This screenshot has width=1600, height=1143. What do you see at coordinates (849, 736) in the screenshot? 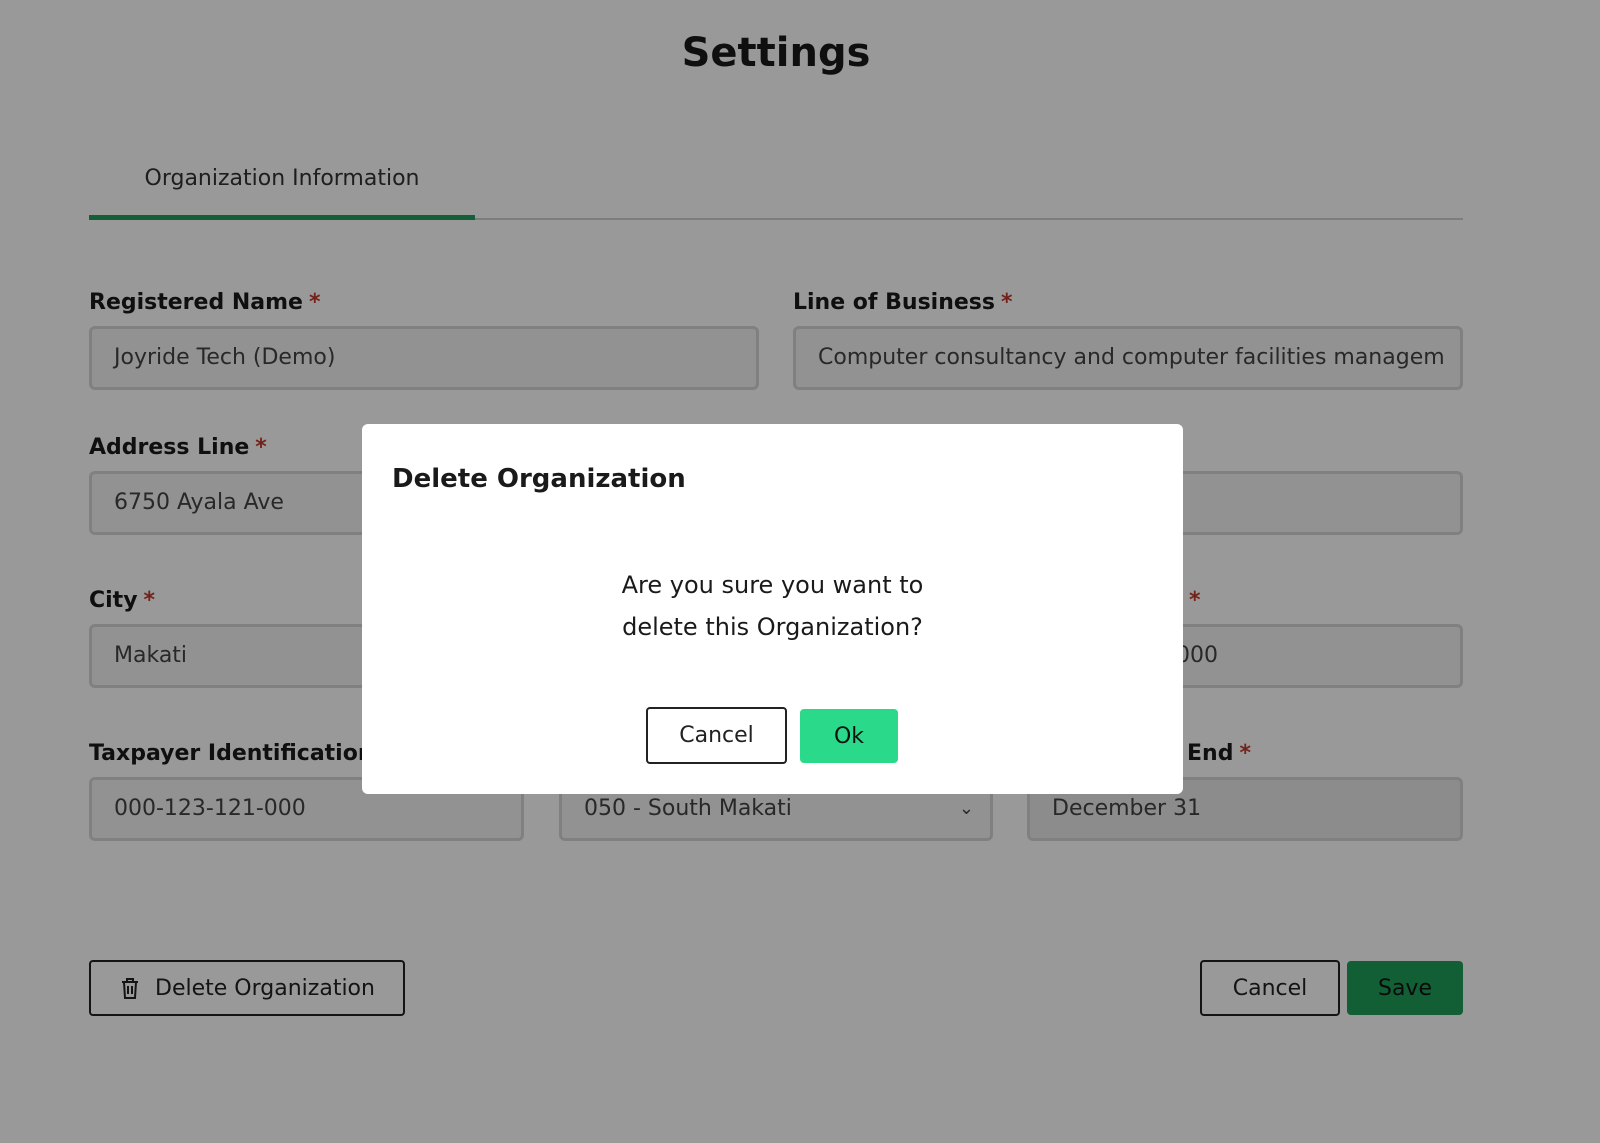
I see `dialog-ok-button: Ok` at bounding box center [849, 736].